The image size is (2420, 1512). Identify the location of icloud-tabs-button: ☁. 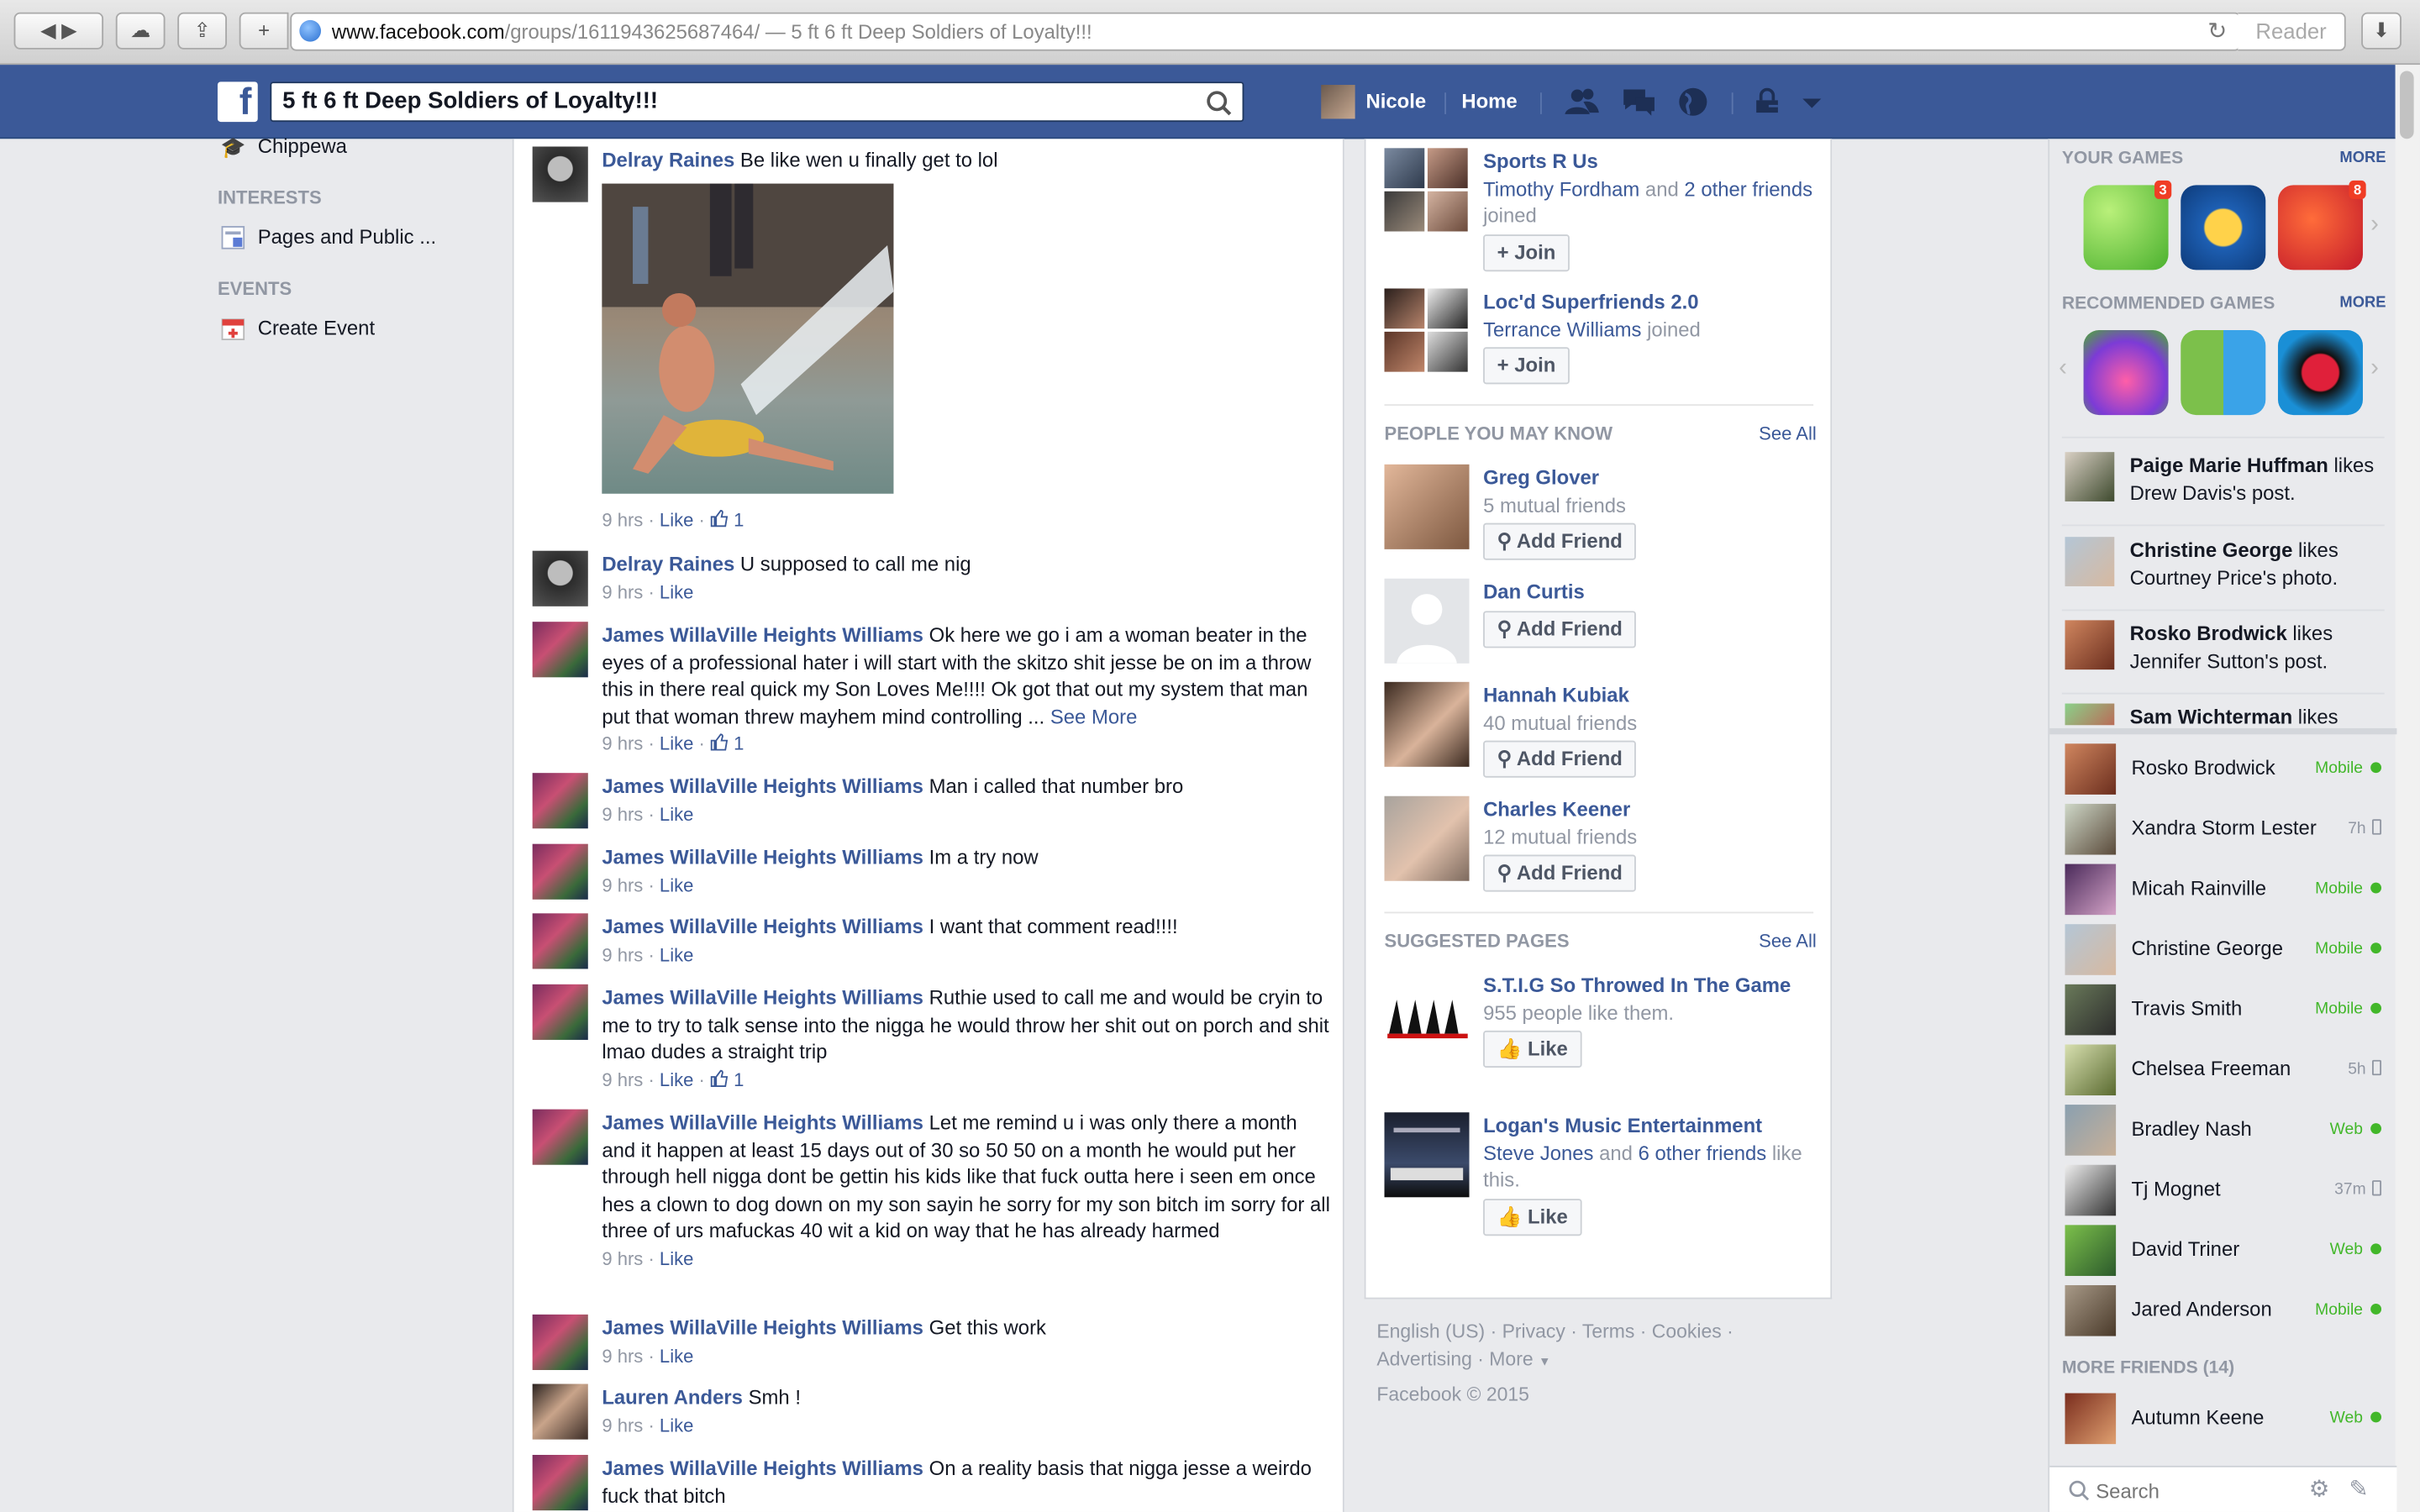
(140, 31).